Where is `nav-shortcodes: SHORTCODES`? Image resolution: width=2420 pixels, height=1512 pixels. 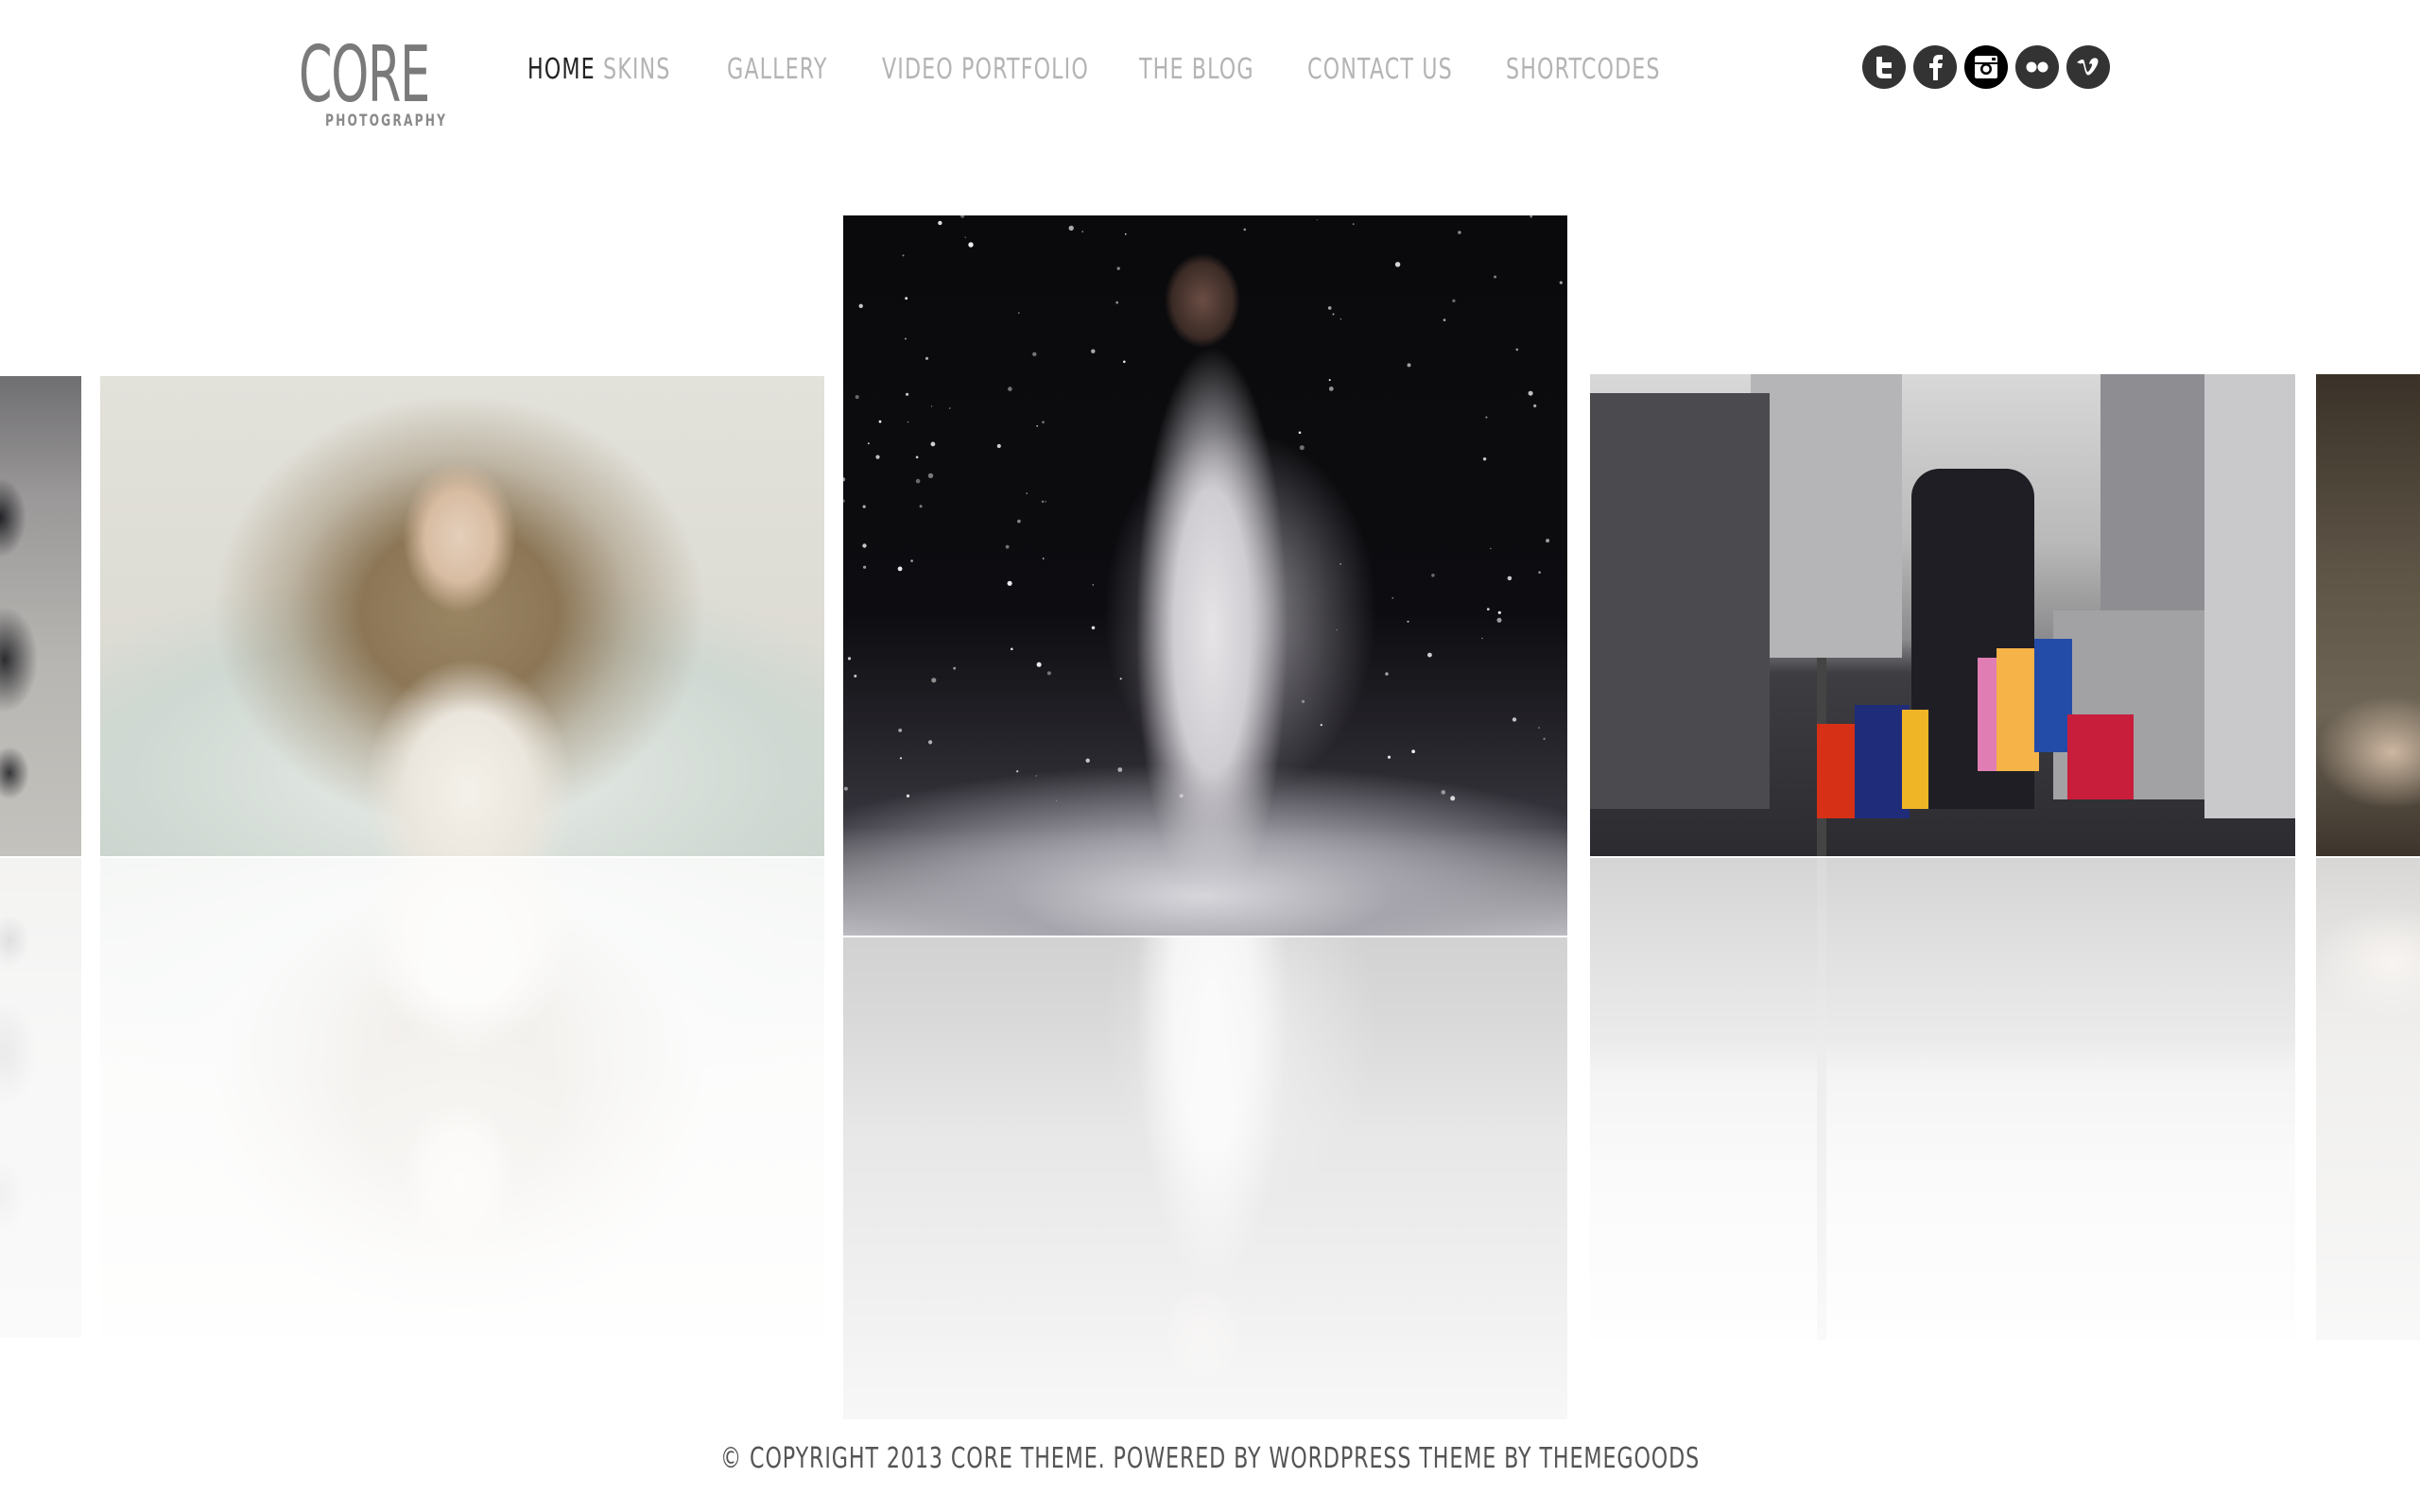 nav-shortcodes: SHORTCODES is located at coordinates (1583, 70).